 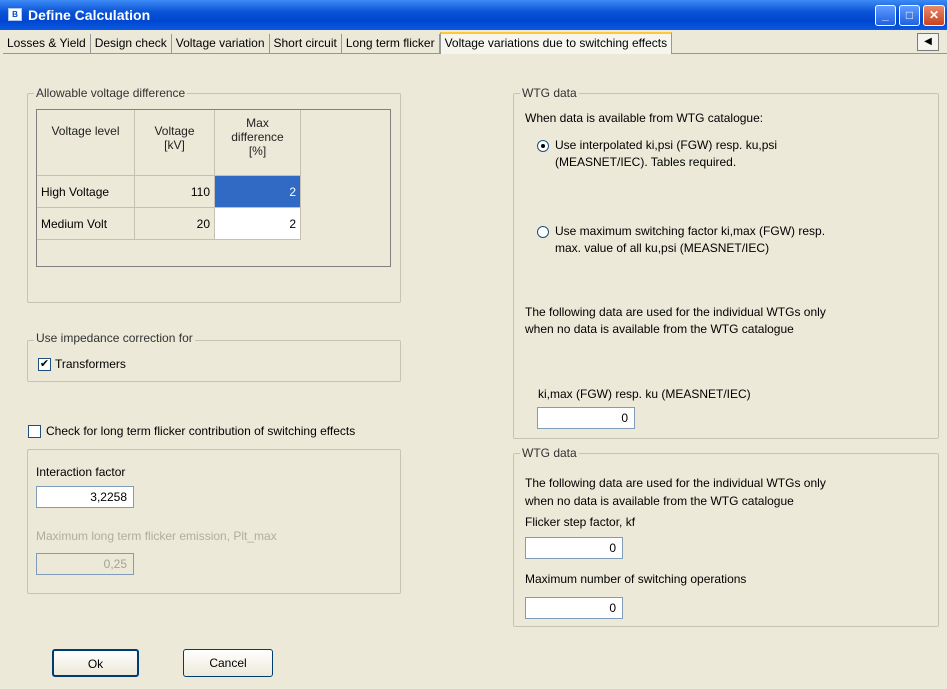 What do you see at coordinates (85, 497) in the screenshot?
I see `interaction-factor-input: 3,2258` at bounding box center [85, 497].